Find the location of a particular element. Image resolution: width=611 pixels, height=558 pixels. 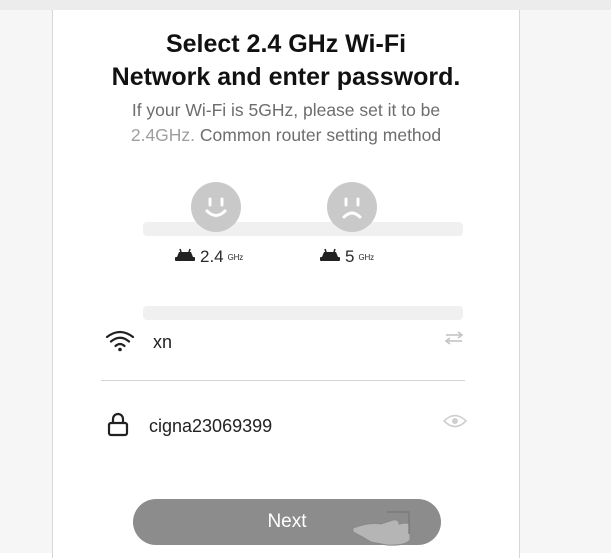

wifi-icon is located at coordinates (120, 342).